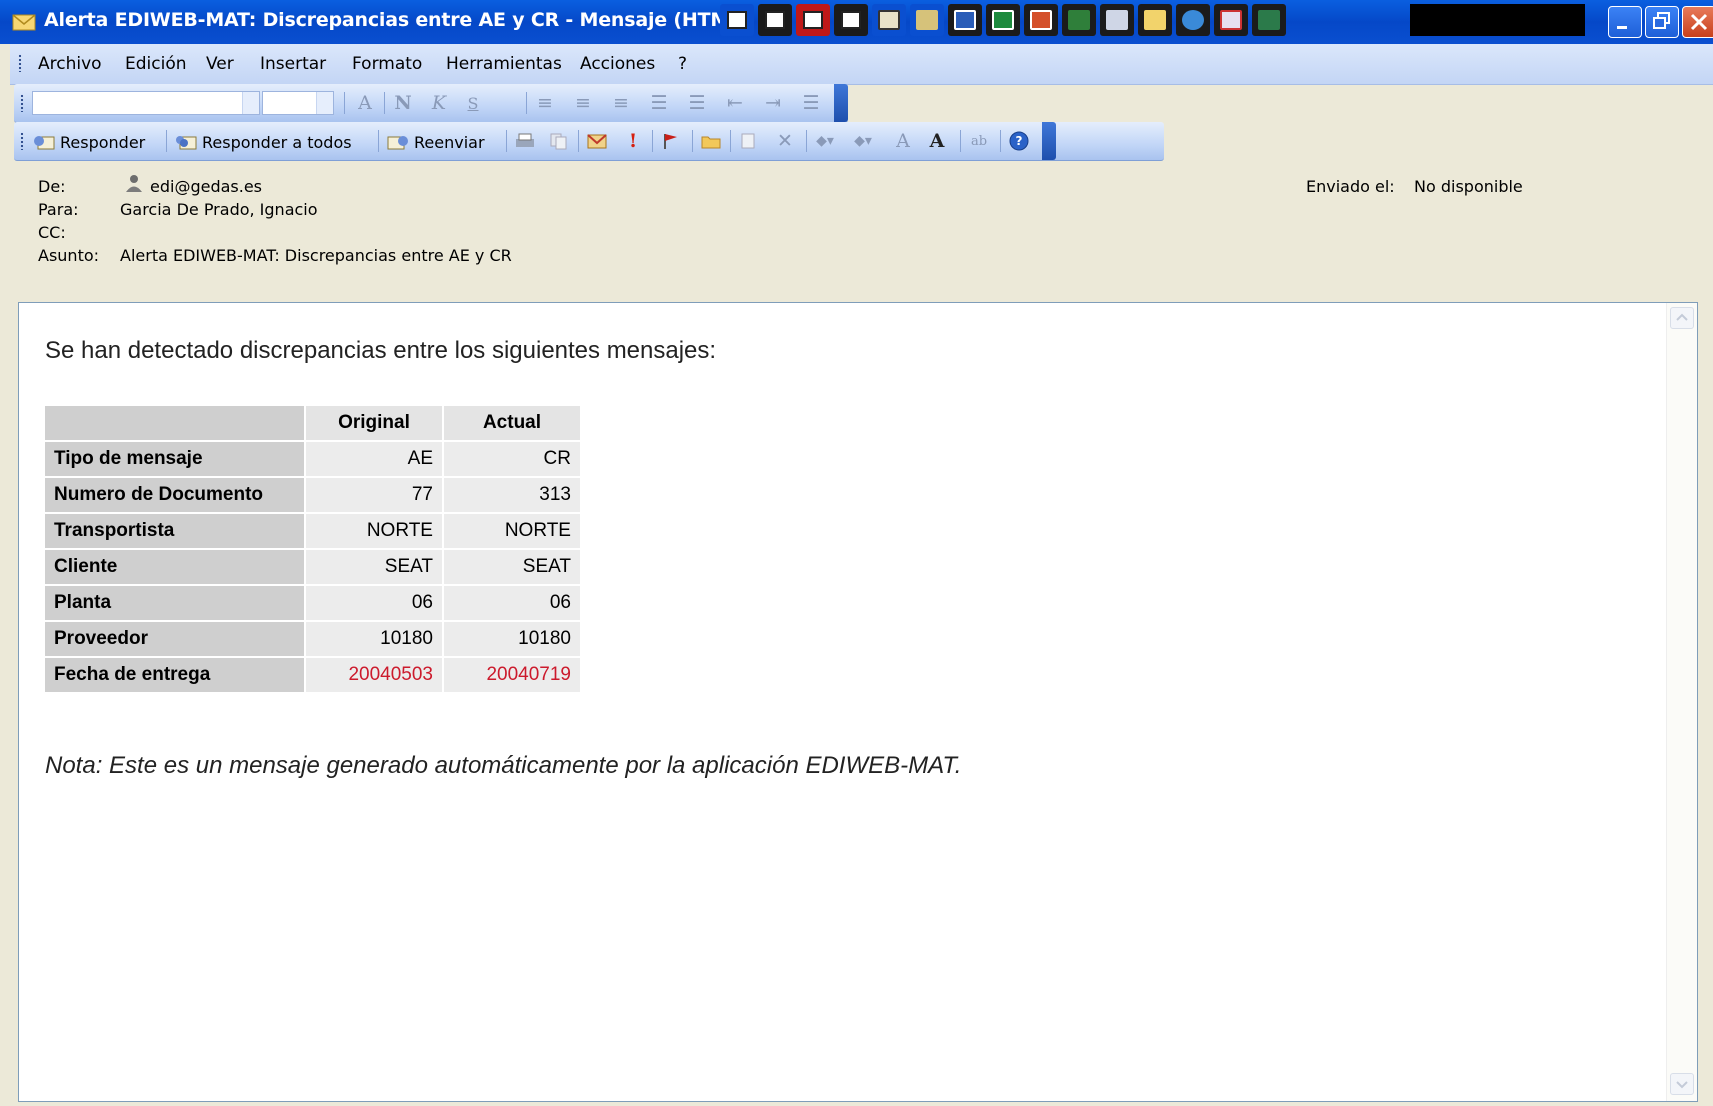 This screenshot has width=1713, height=1106. I want to click on italic-icon: K, so click(439, 103).